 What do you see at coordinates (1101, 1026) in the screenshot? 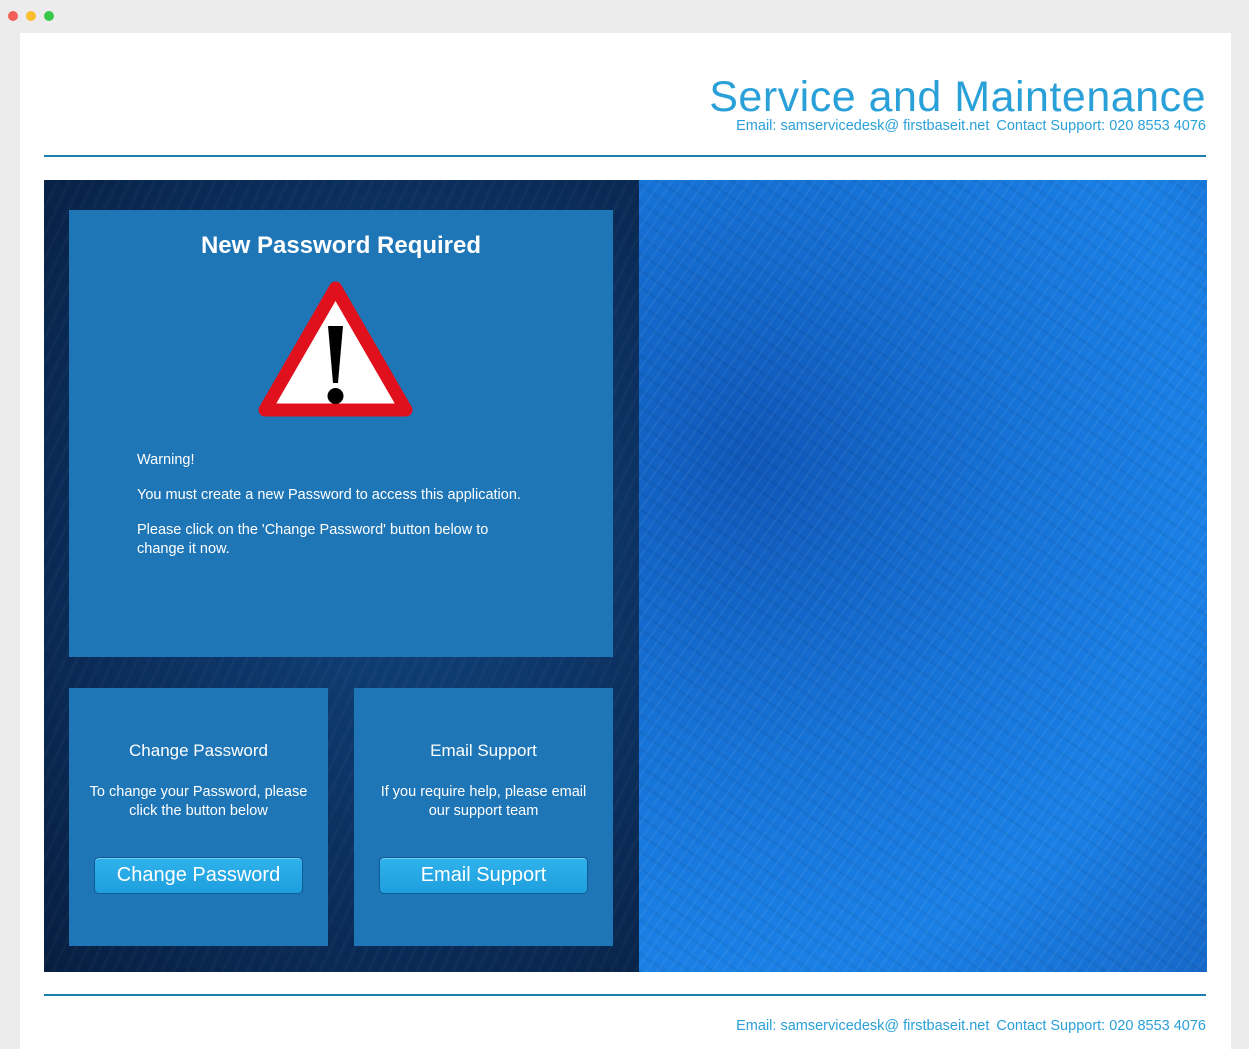
I see `footer-support-phone: Contact Support: 020 8553 4076` at bounding box center [1101, 1026].